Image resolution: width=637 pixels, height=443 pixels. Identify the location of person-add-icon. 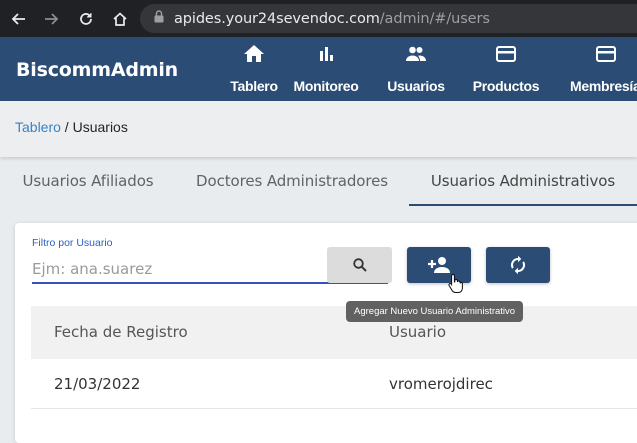
(439, 265).